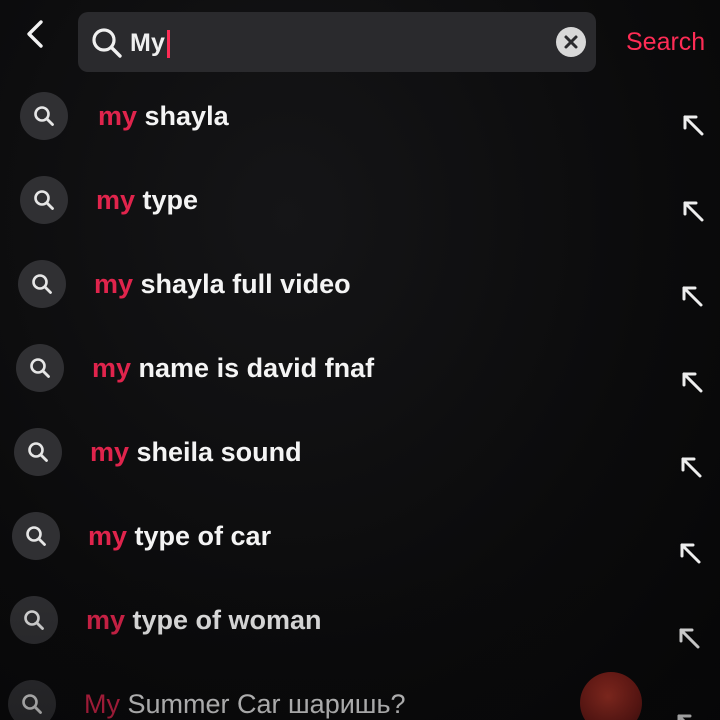 This screenshot has height=720, width=720. Describe the element at coordinates (199, 536) in the screenshot. I see `suggestion-completion: type of car` at that location.